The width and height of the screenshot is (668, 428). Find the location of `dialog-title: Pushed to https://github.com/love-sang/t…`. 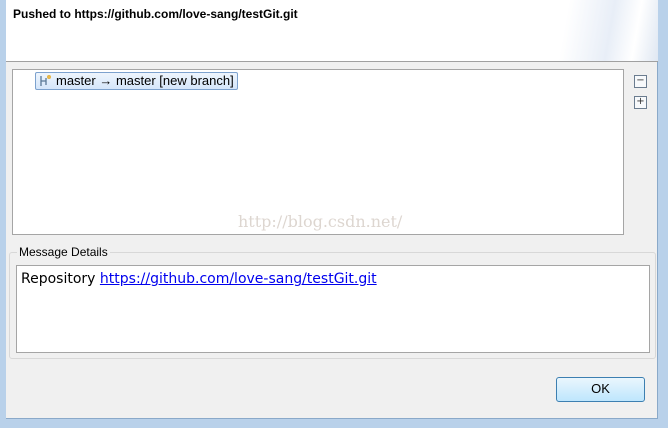

dialog-title: Pushed to https://github.com/love-sang/t… is located at coordinates (155, 14).